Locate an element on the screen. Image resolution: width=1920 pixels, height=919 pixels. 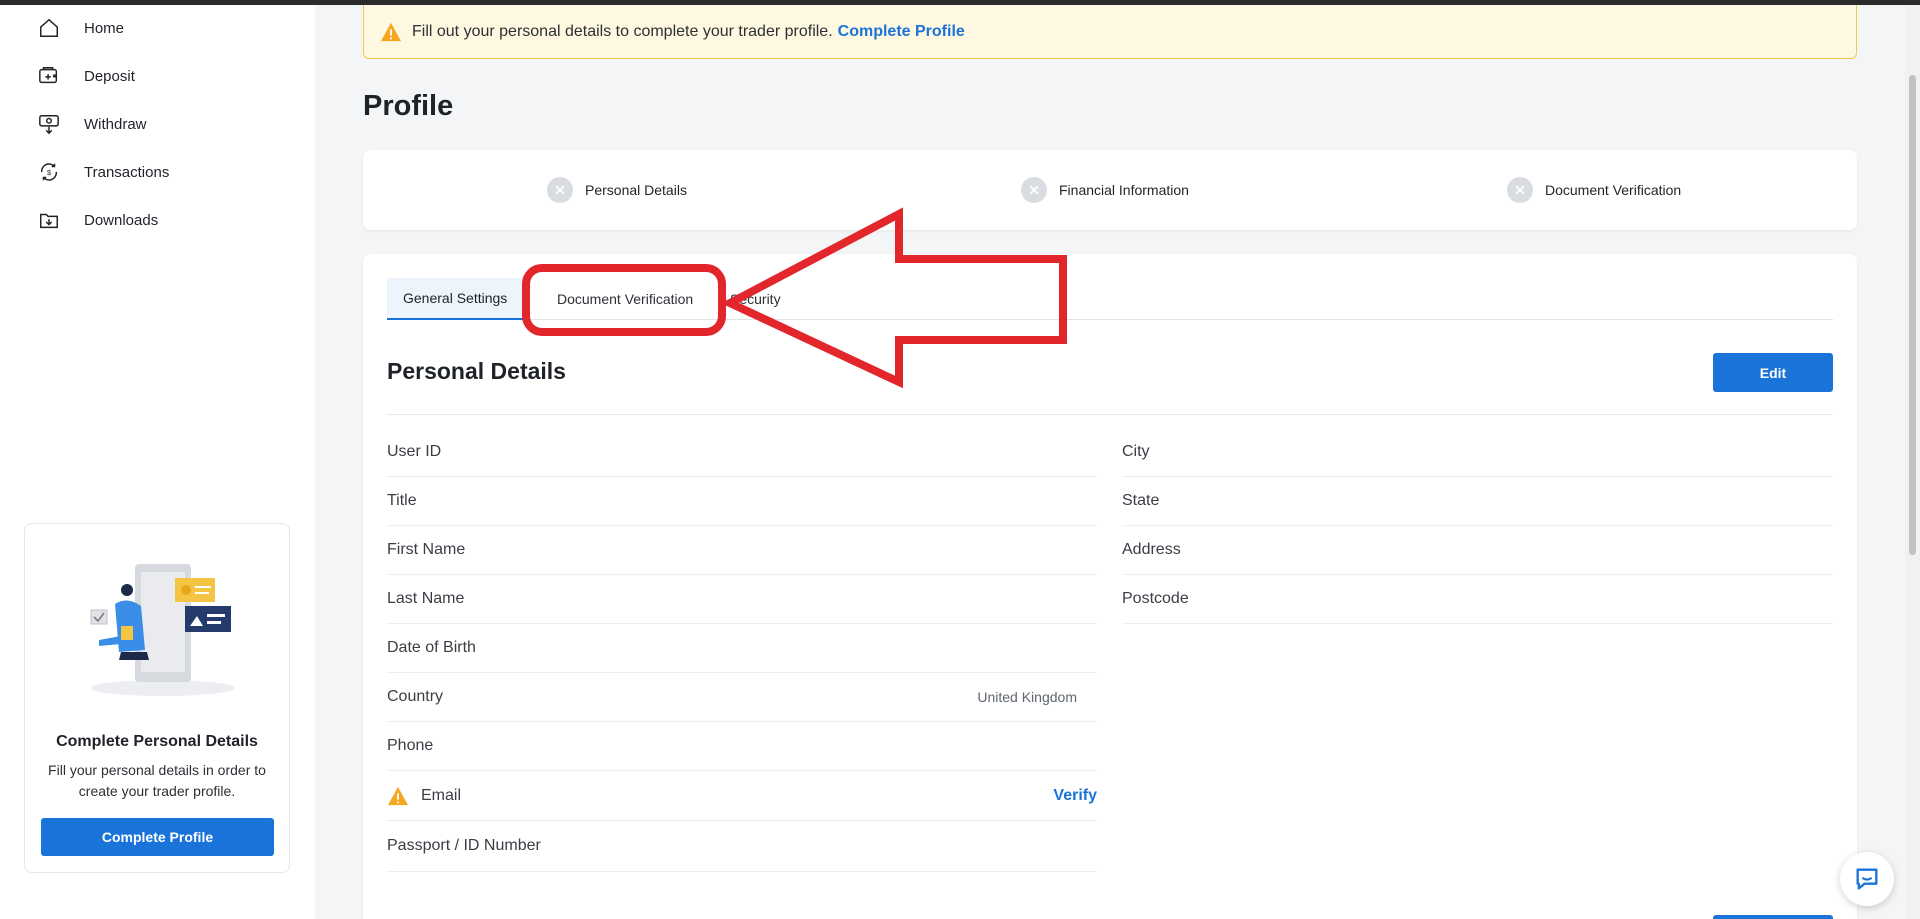
scrollbar-thumb is located at coordinates (1912, 315).